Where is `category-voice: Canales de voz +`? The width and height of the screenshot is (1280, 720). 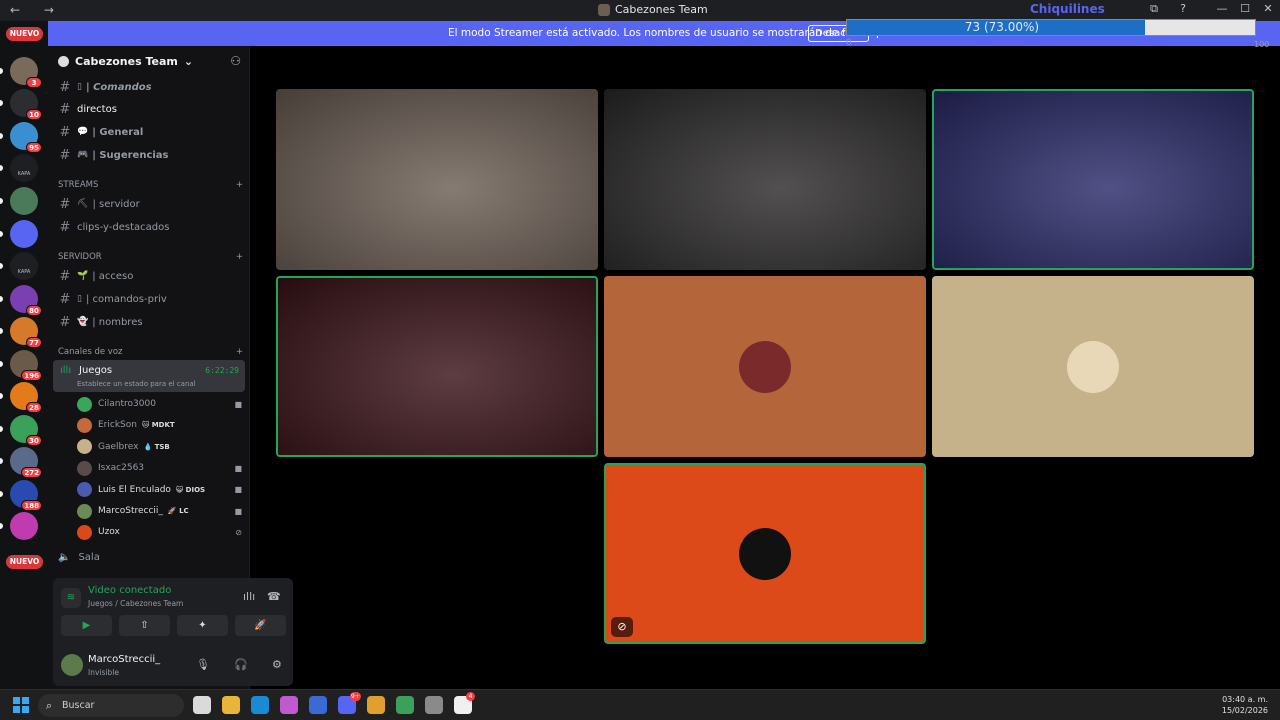
category-voice: Canales de voz + is located at coordinates (150, 352).